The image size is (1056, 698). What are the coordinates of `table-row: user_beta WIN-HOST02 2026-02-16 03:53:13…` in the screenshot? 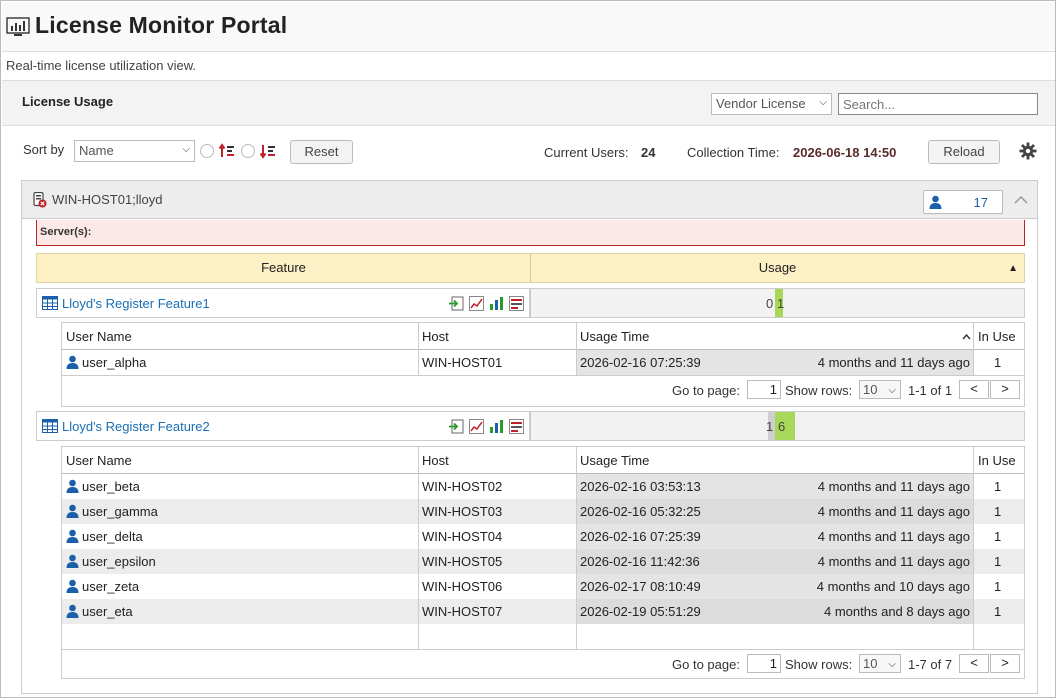 It's located at (543, 486).